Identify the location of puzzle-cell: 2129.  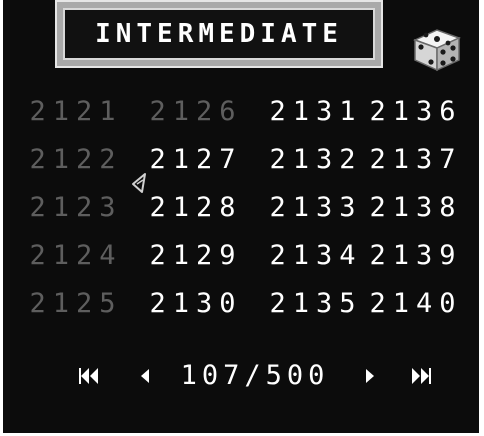
(196, 256).